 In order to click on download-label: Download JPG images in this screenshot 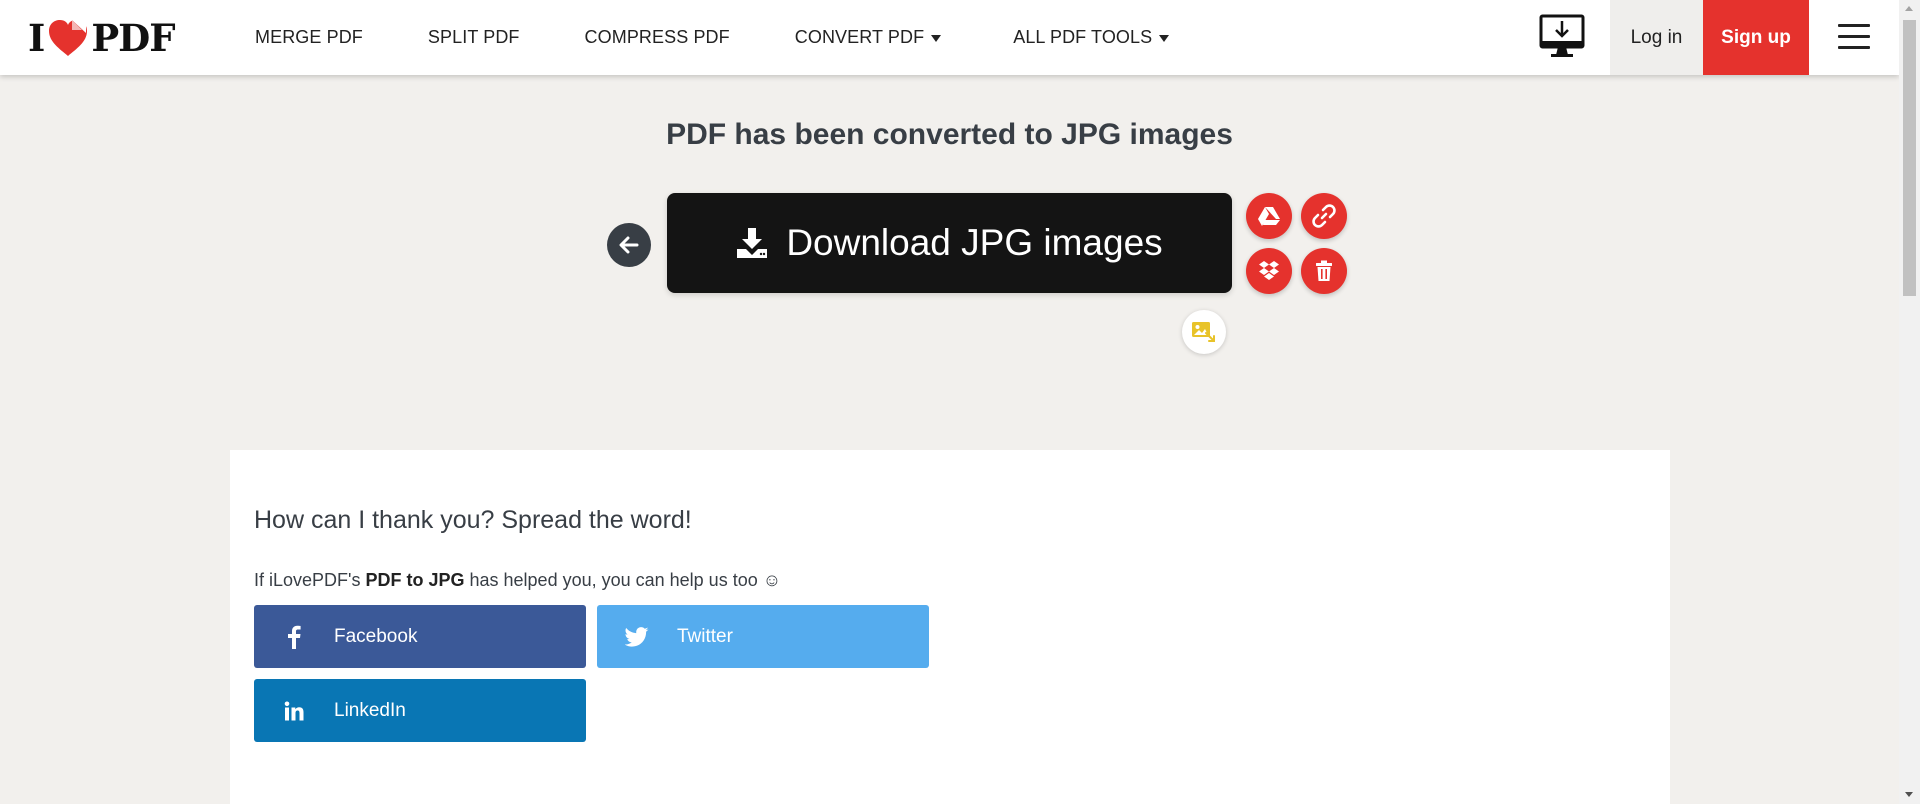, I will do `click(974, 242)`.